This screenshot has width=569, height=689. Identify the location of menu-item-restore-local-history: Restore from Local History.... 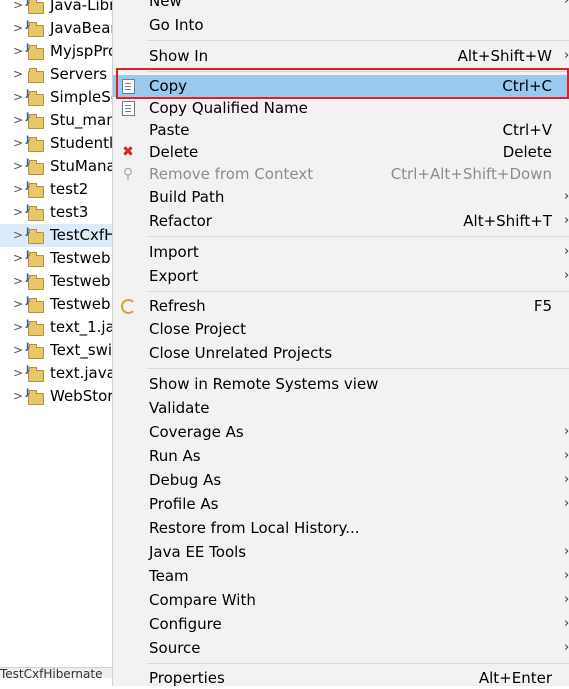
(341, 528).